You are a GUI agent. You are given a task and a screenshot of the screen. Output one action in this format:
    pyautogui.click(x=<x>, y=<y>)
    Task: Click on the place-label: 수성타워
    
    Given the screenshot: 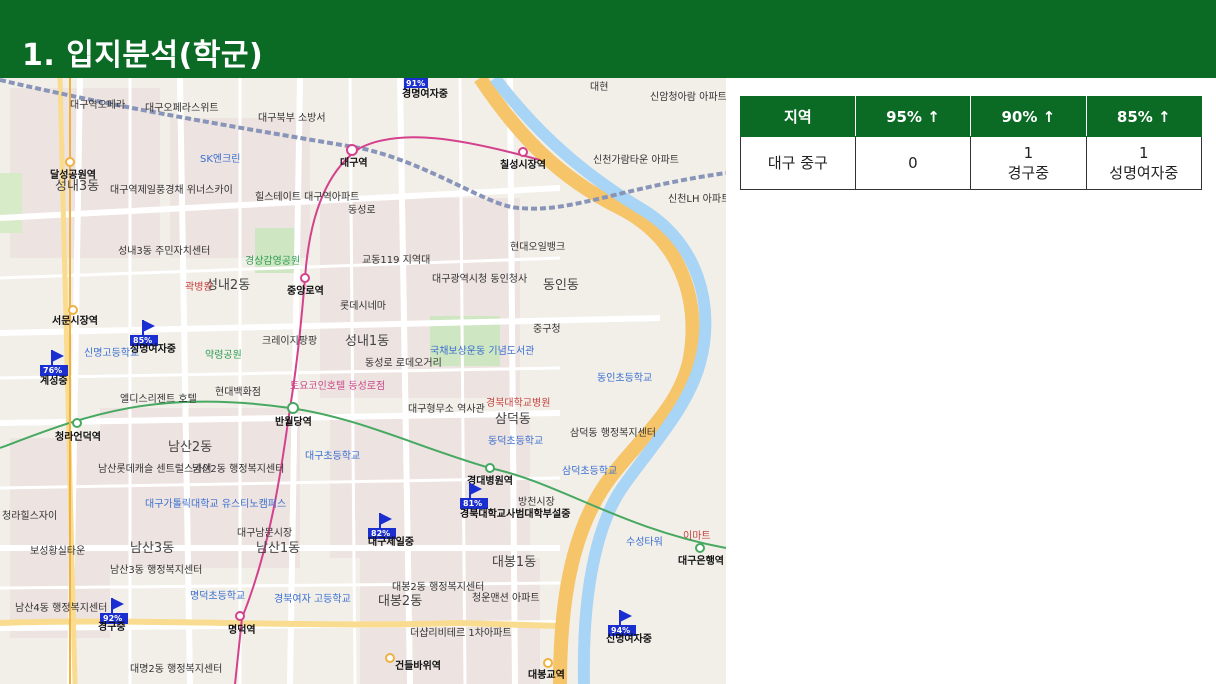 What is the action you would take?
    pyautogui.click(x=644, y=541)
    